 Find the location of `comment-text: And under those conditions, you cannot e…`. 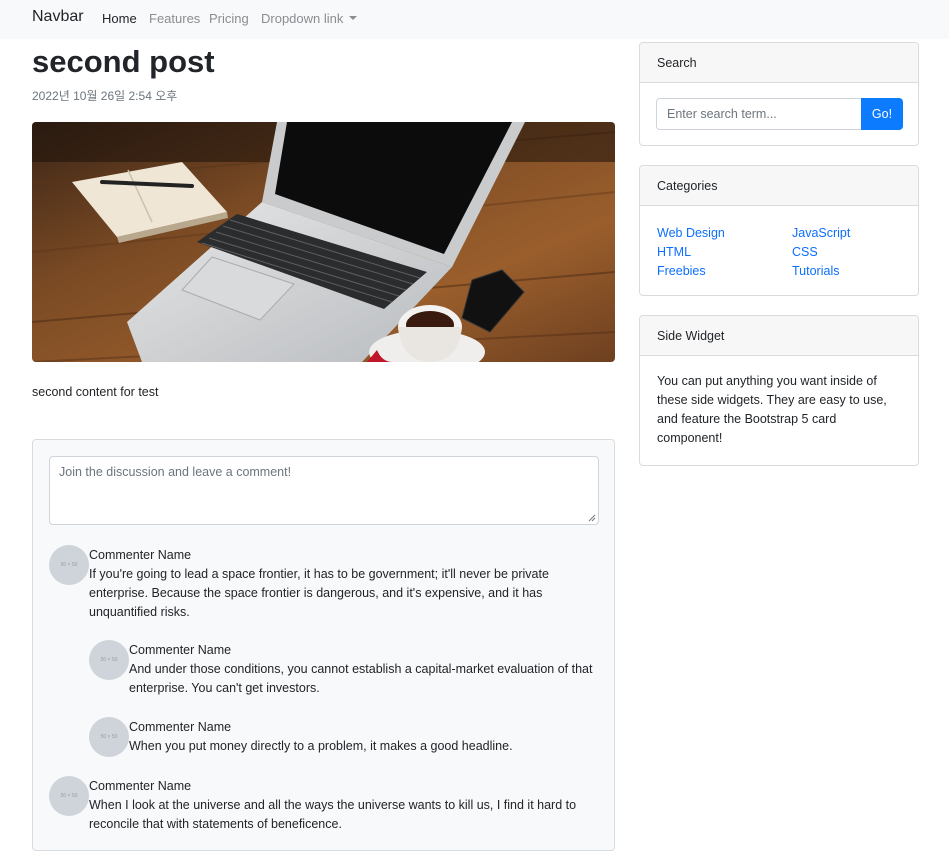

comment-text: And under those conditions, you cannot e… is located at coordinates (361, 678).